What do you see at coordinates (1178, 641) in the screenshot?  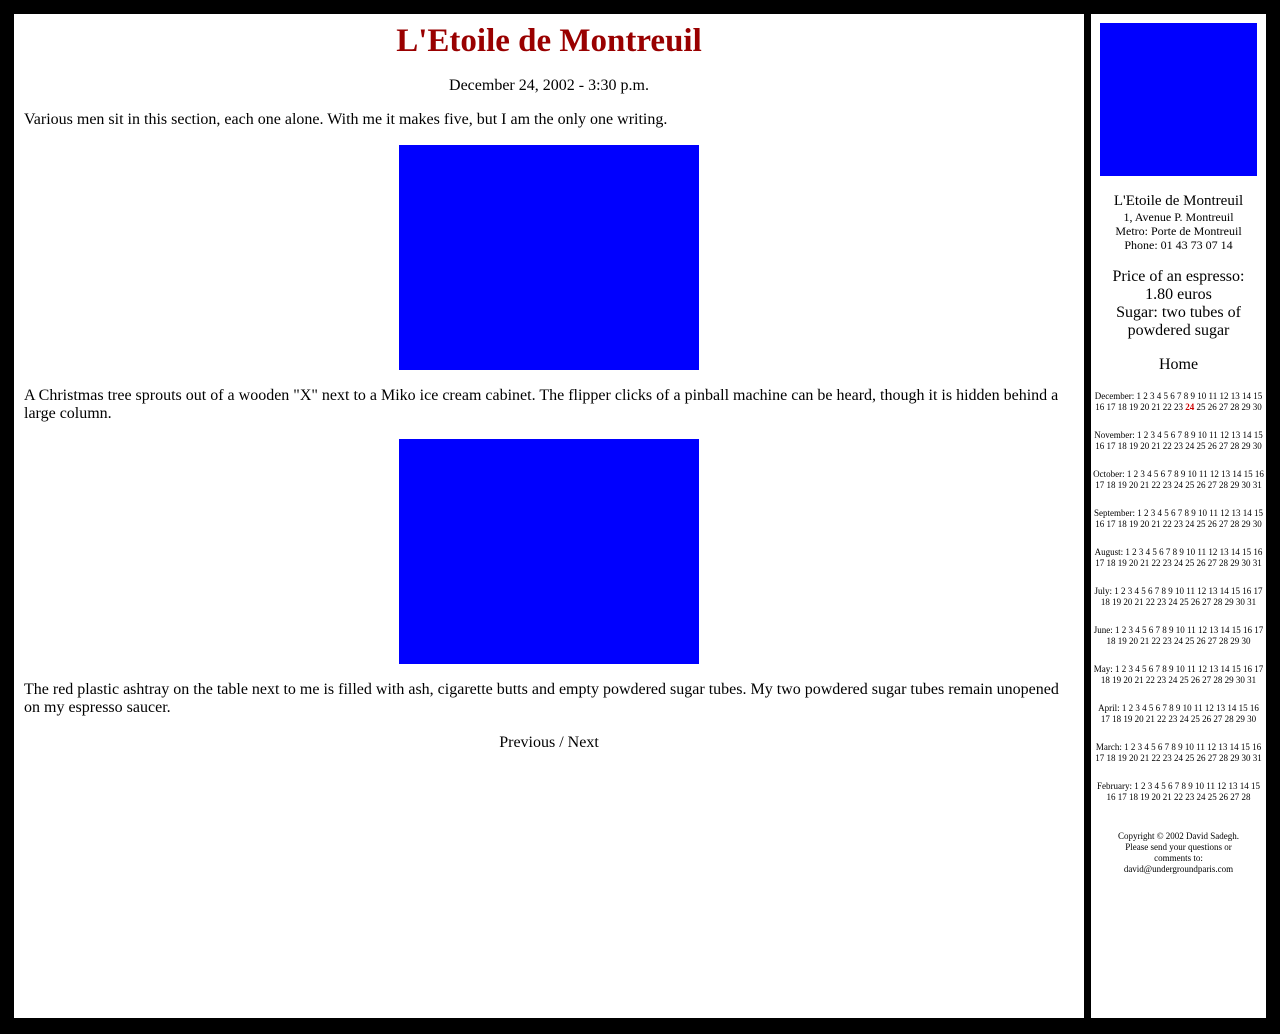 I see `archive-day-link: 24` at bounding box center [1178, 641].